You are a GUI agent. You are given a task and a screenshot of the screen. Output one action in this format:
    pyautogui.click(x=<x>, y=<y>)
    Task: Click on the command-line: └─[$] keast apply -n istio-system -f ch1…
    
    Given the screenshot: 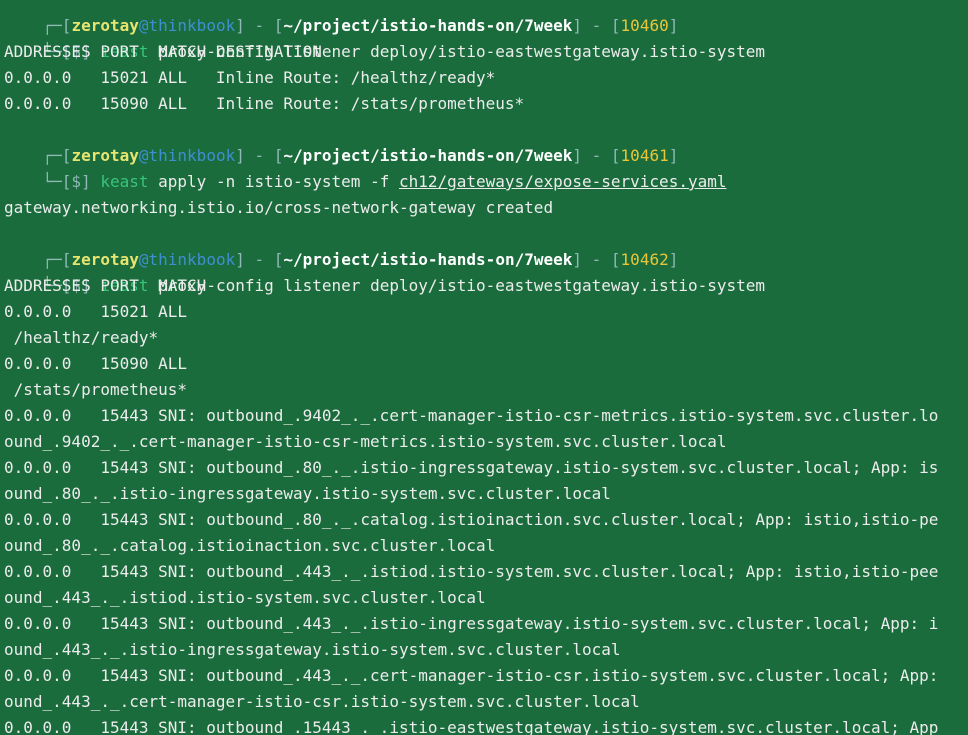 What is the action you would take?
    pyautogui.click(x=365, y=167)
    